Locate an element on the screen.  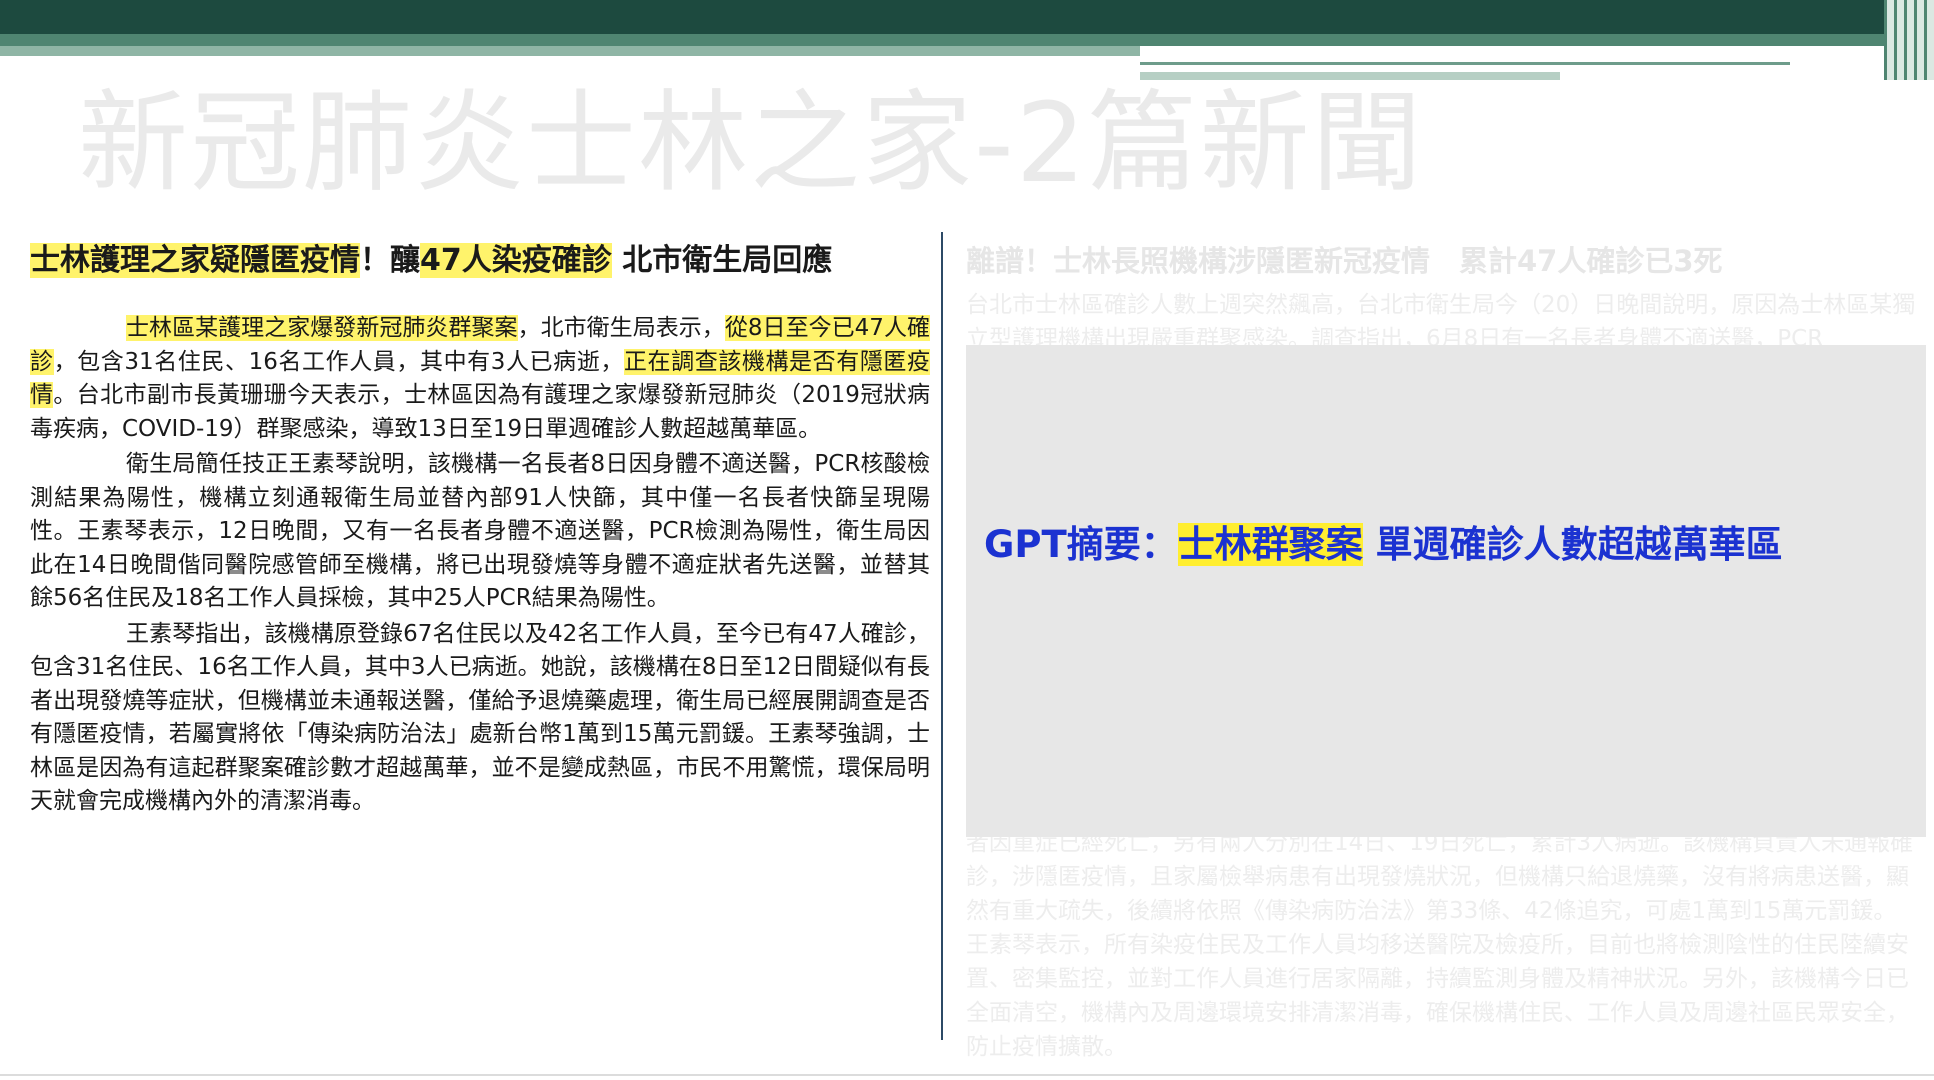
column-divider is located at coordinates (942, 636).